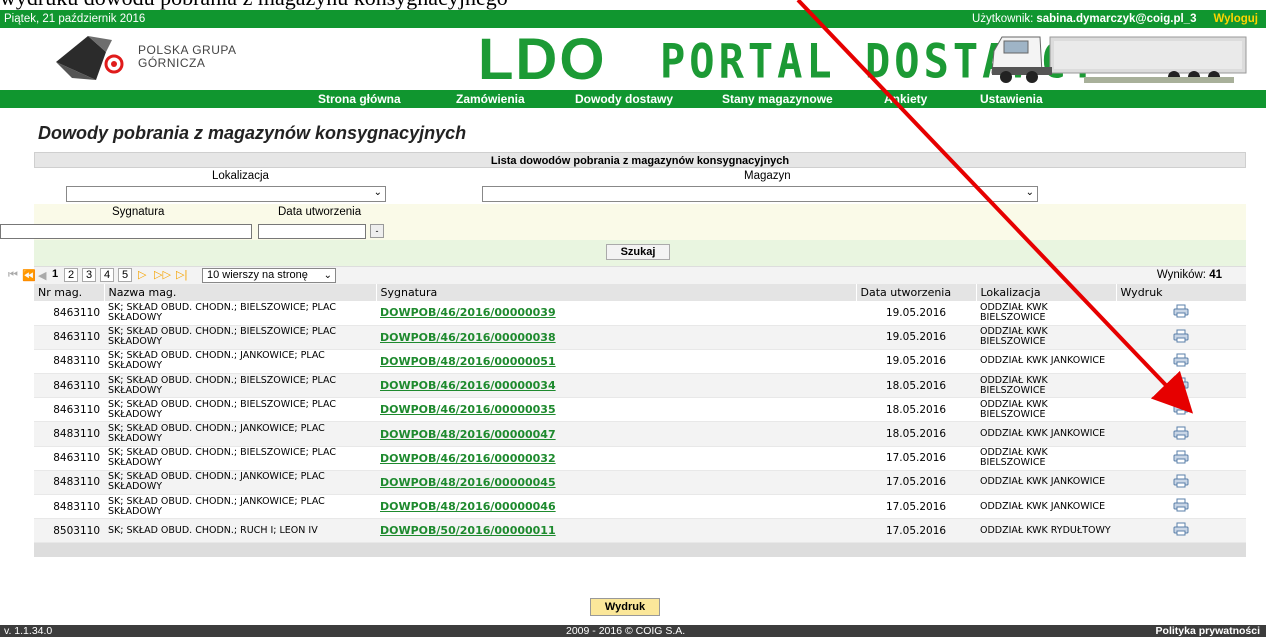  I want to click on col-data: Data utworzenia, so click(916, 292).